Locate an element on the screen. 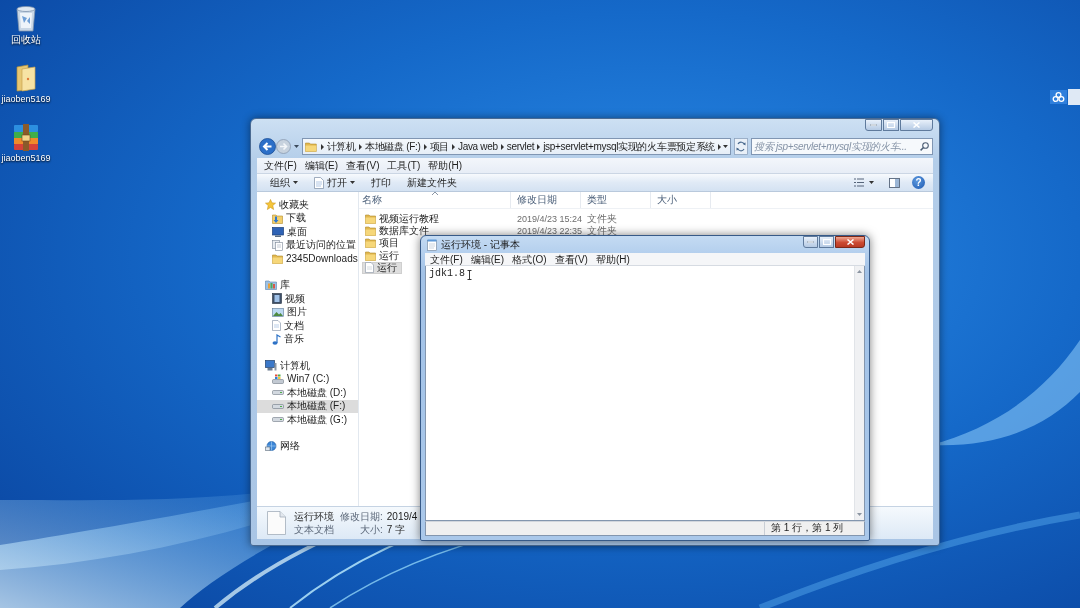 Image resolution: width=1080 pixels, height=608 pixels. sidebar-item: 图片 is located at coordinates (307, 312).